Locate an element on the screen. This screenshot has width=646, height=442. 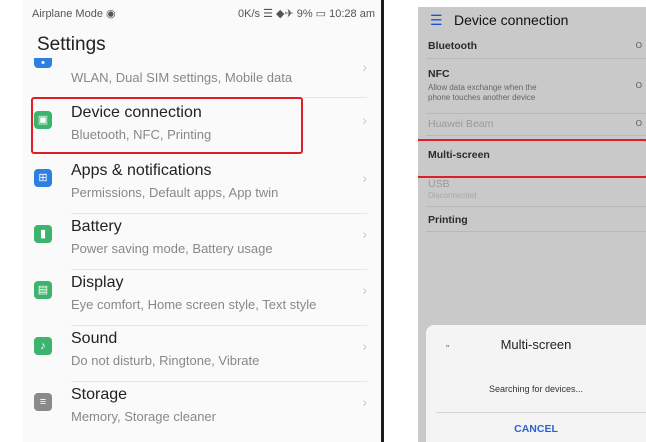
wlan-icon: • is located at coordinates (43, 63).